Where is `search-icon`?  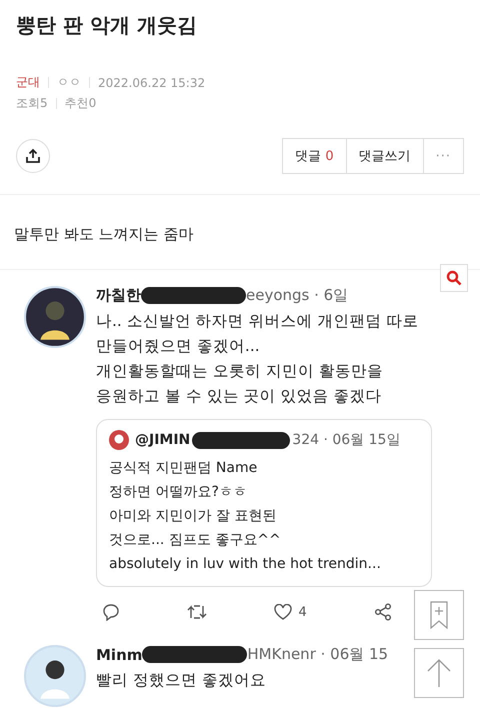 search-icon is located at coordinates (454, 278).